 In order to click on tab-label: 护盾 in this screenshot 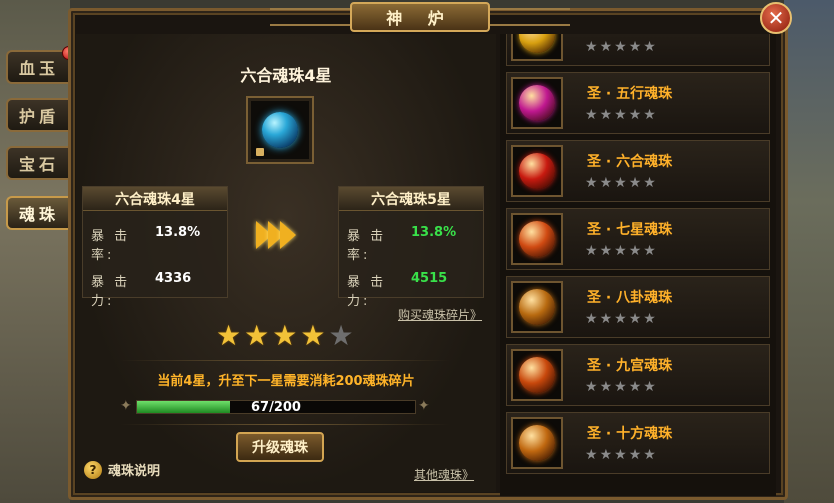, I will do `click(38, 116)`.